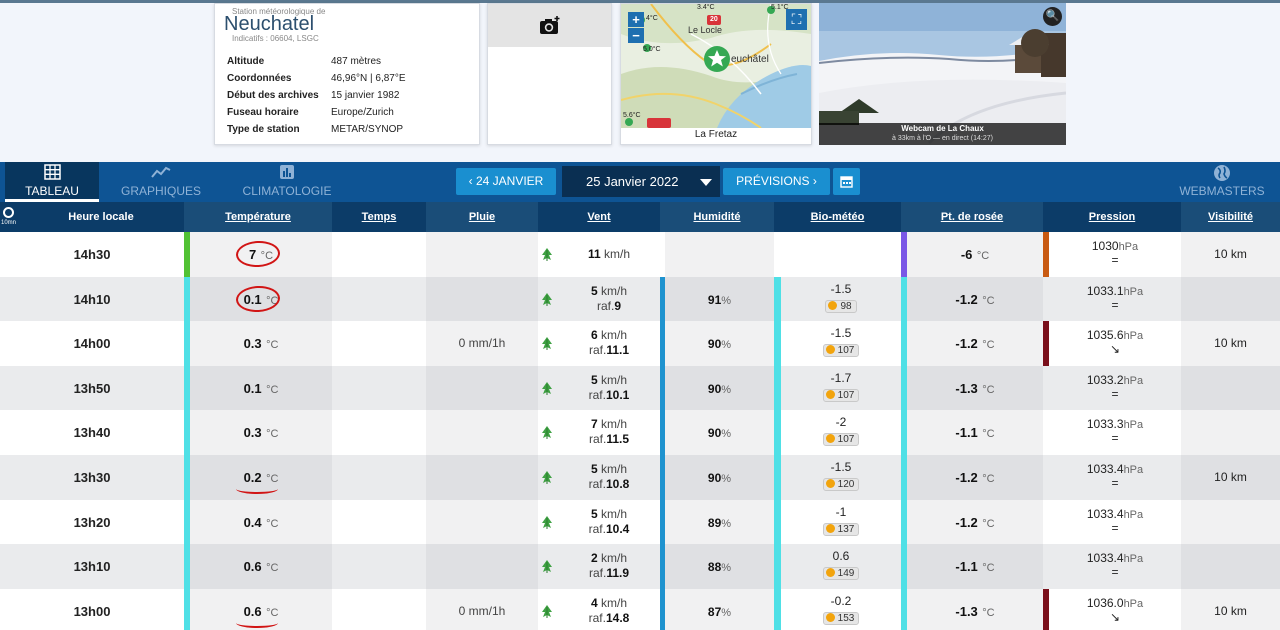 This screenshot has width=1280, height=630. I want to click on station-label: Fuseau horaire, so click(263, 112).